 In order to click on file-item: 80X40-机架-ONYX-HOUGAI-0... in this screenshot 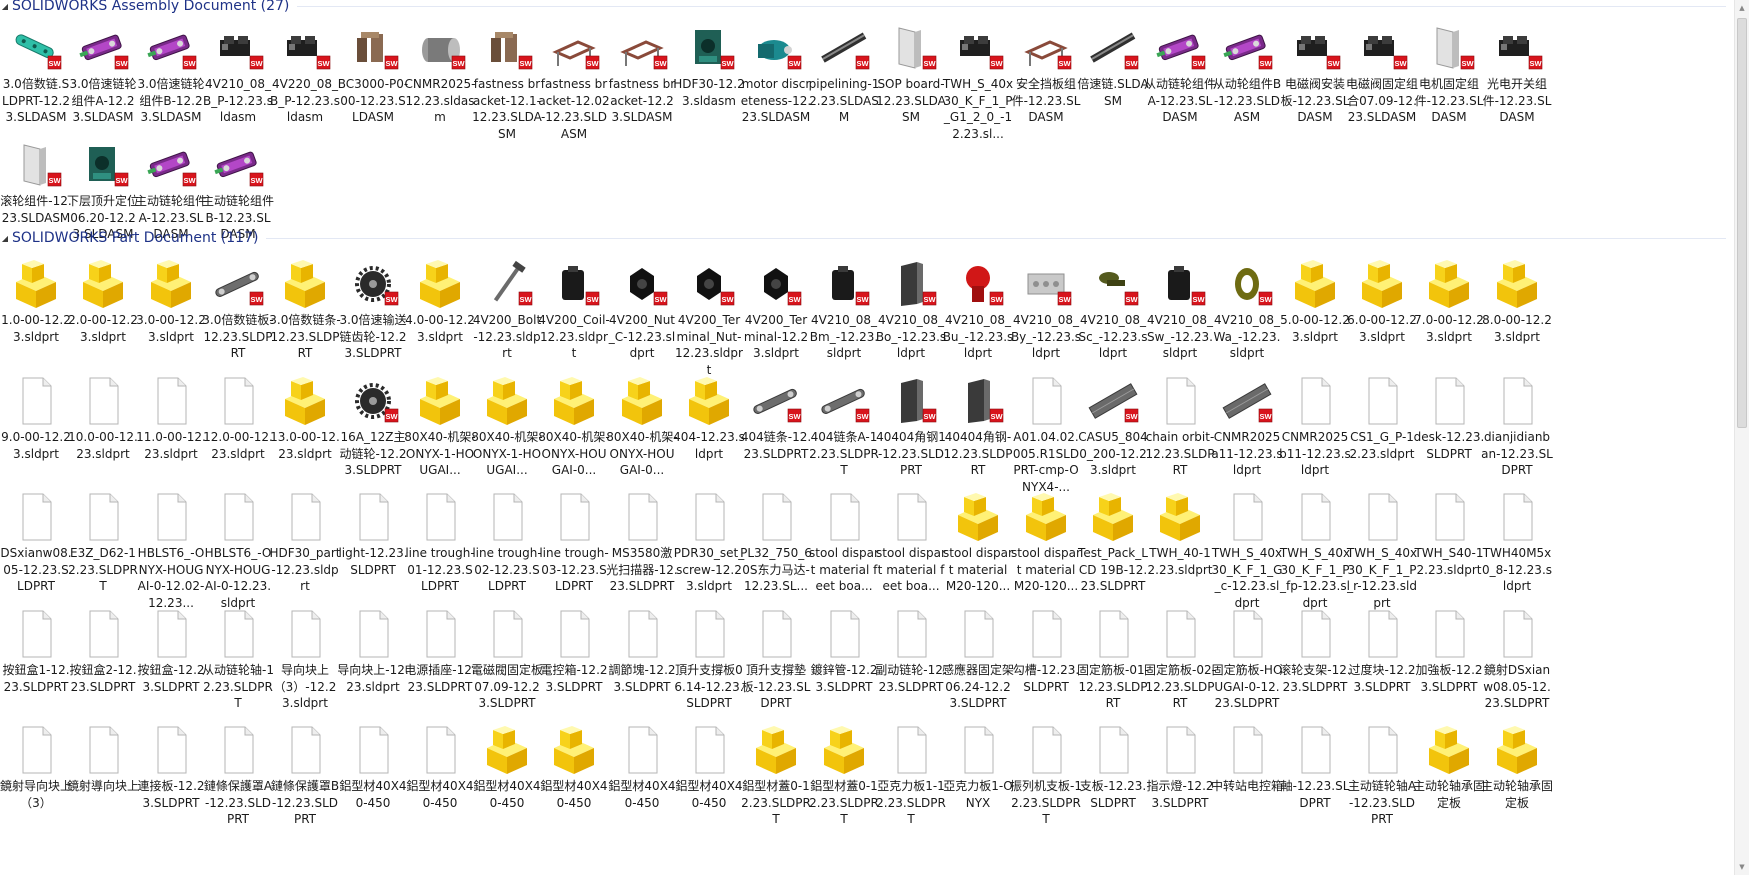, I will do `click(574, 437)`.